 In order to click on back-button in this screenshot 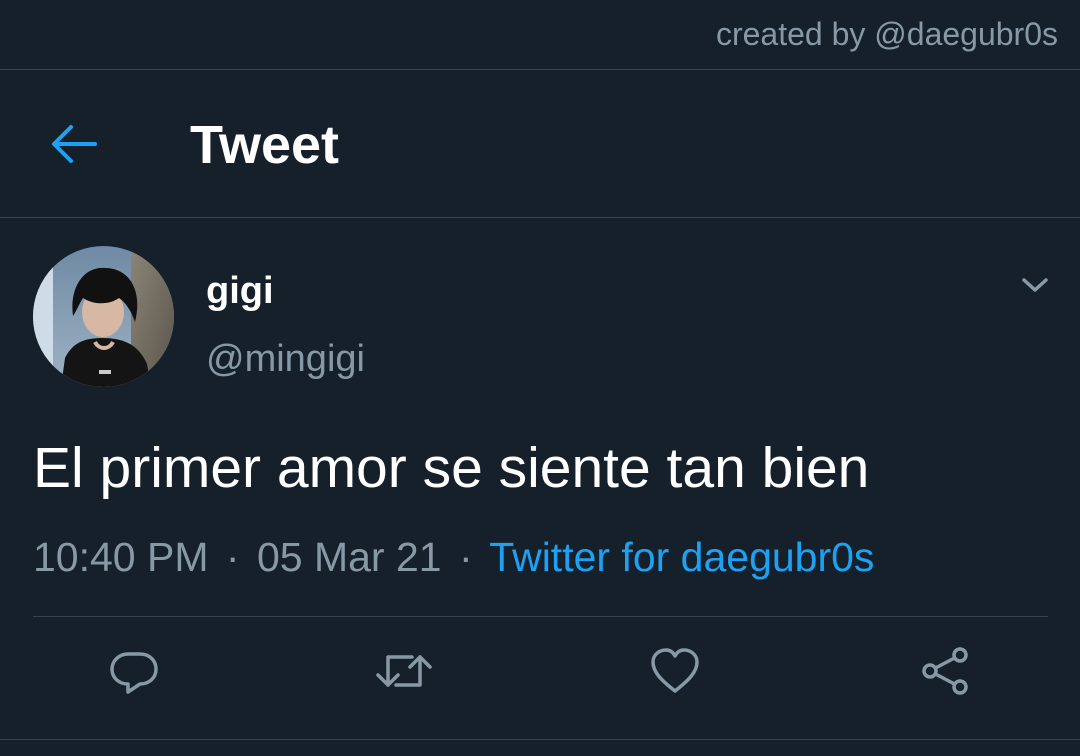, I will do `click(74, 144)`.